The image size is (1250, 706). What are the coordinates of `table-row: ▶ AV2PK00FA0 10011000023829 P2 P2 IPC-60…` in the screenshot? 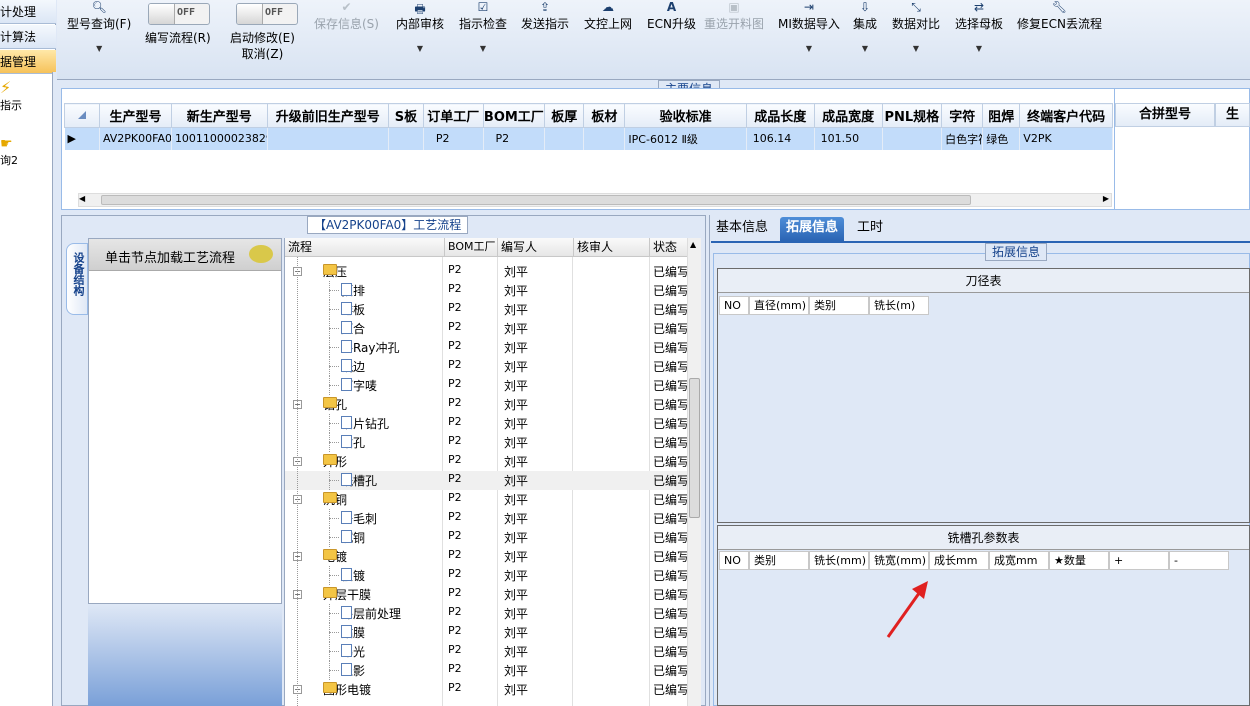 It's located at (588, 138).